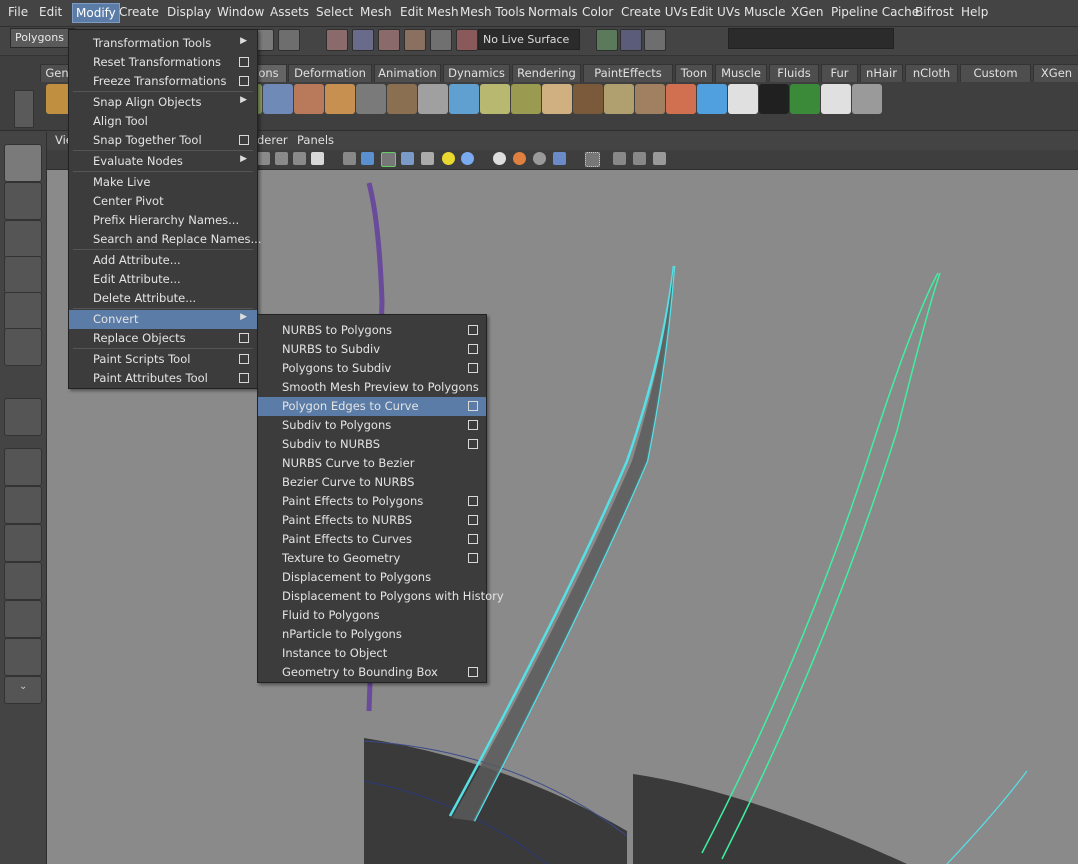 This screenshot has height=864, width=1078. I want to click on modify_menu-item-freeze-transformations: Freeze Transformations, so click(163, 81).